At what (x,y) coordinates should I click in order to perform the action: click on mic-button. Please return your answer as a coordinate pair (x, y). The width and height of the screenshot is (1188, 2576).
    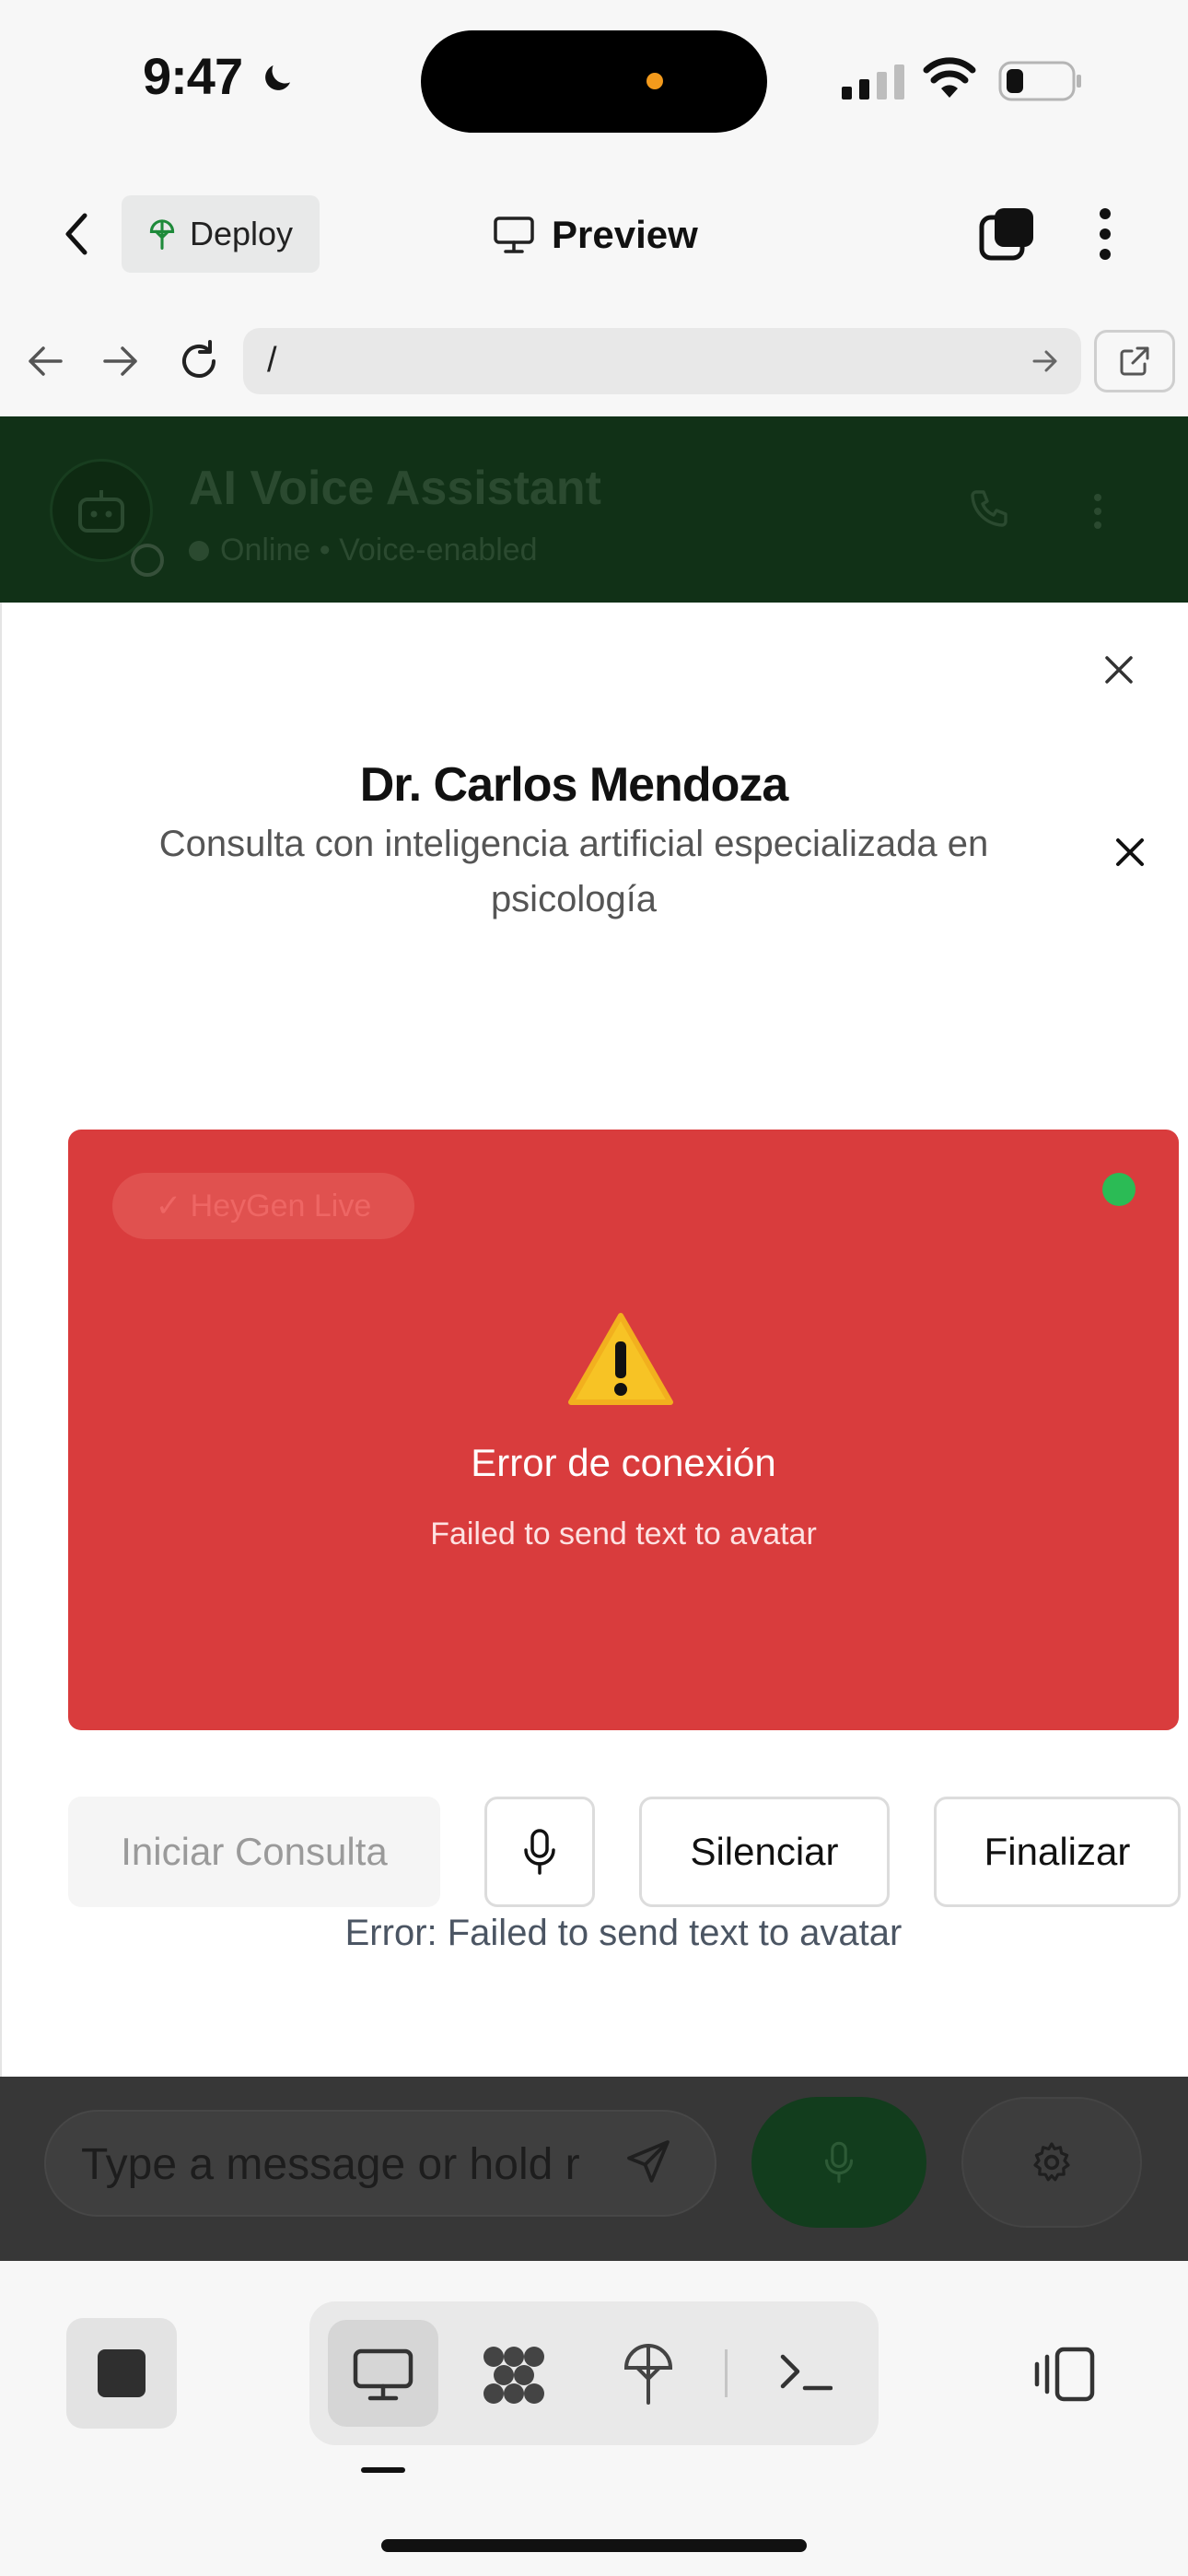
    Looking at the image, I should click on (539, 1852).